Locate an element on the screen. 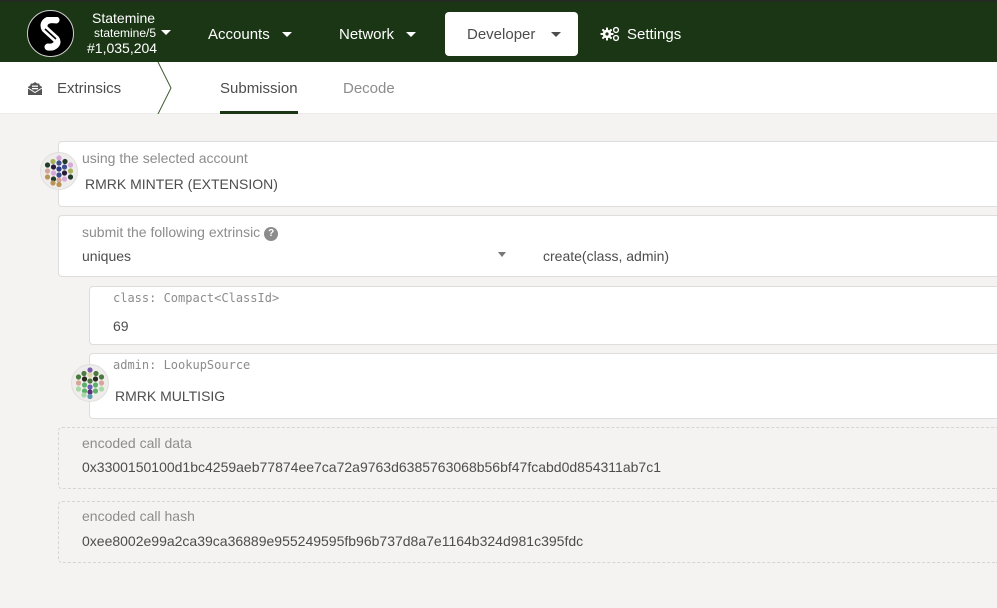 This screenshot has height=608, width=997. tab-decode-label: Decode is located at coordinates (369, 88).